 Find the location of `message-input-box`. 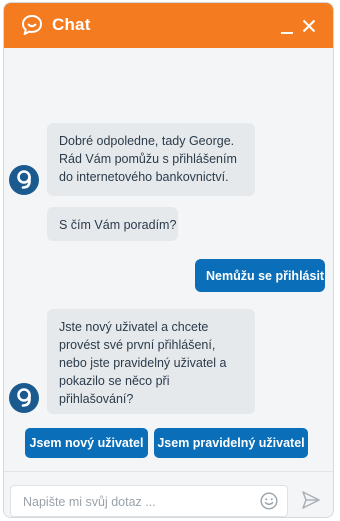

message-input-box is located at coordinates (149, 501).